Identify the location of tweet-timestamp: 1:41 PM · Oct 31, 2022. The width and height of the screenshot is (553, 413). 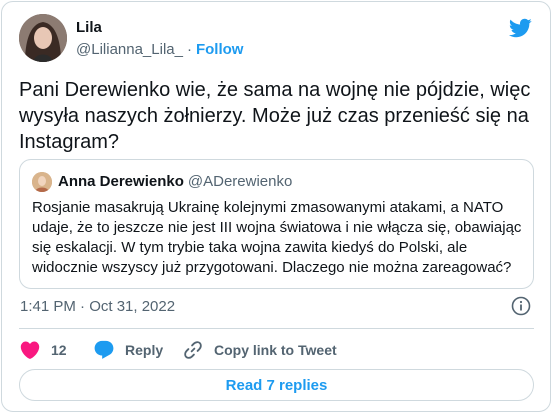
(97, 306).